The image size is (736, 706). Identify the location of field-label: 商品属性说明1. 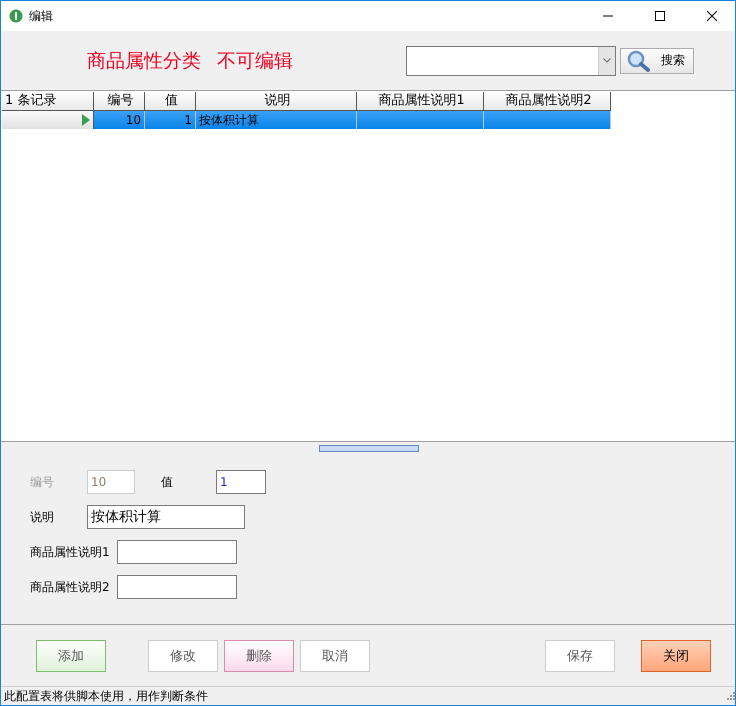
(70, 552).